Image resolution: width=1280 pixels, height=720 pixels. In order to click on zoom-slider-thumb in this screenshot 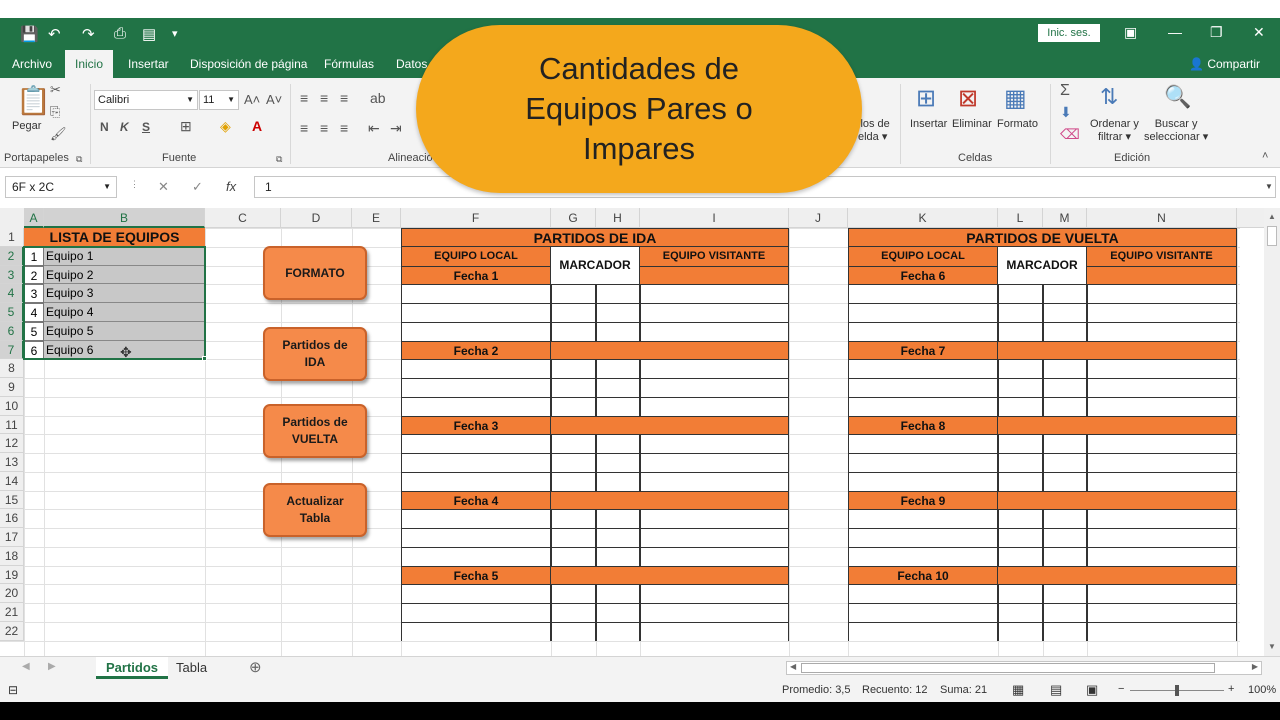, I will do `click(1177, 690)`.